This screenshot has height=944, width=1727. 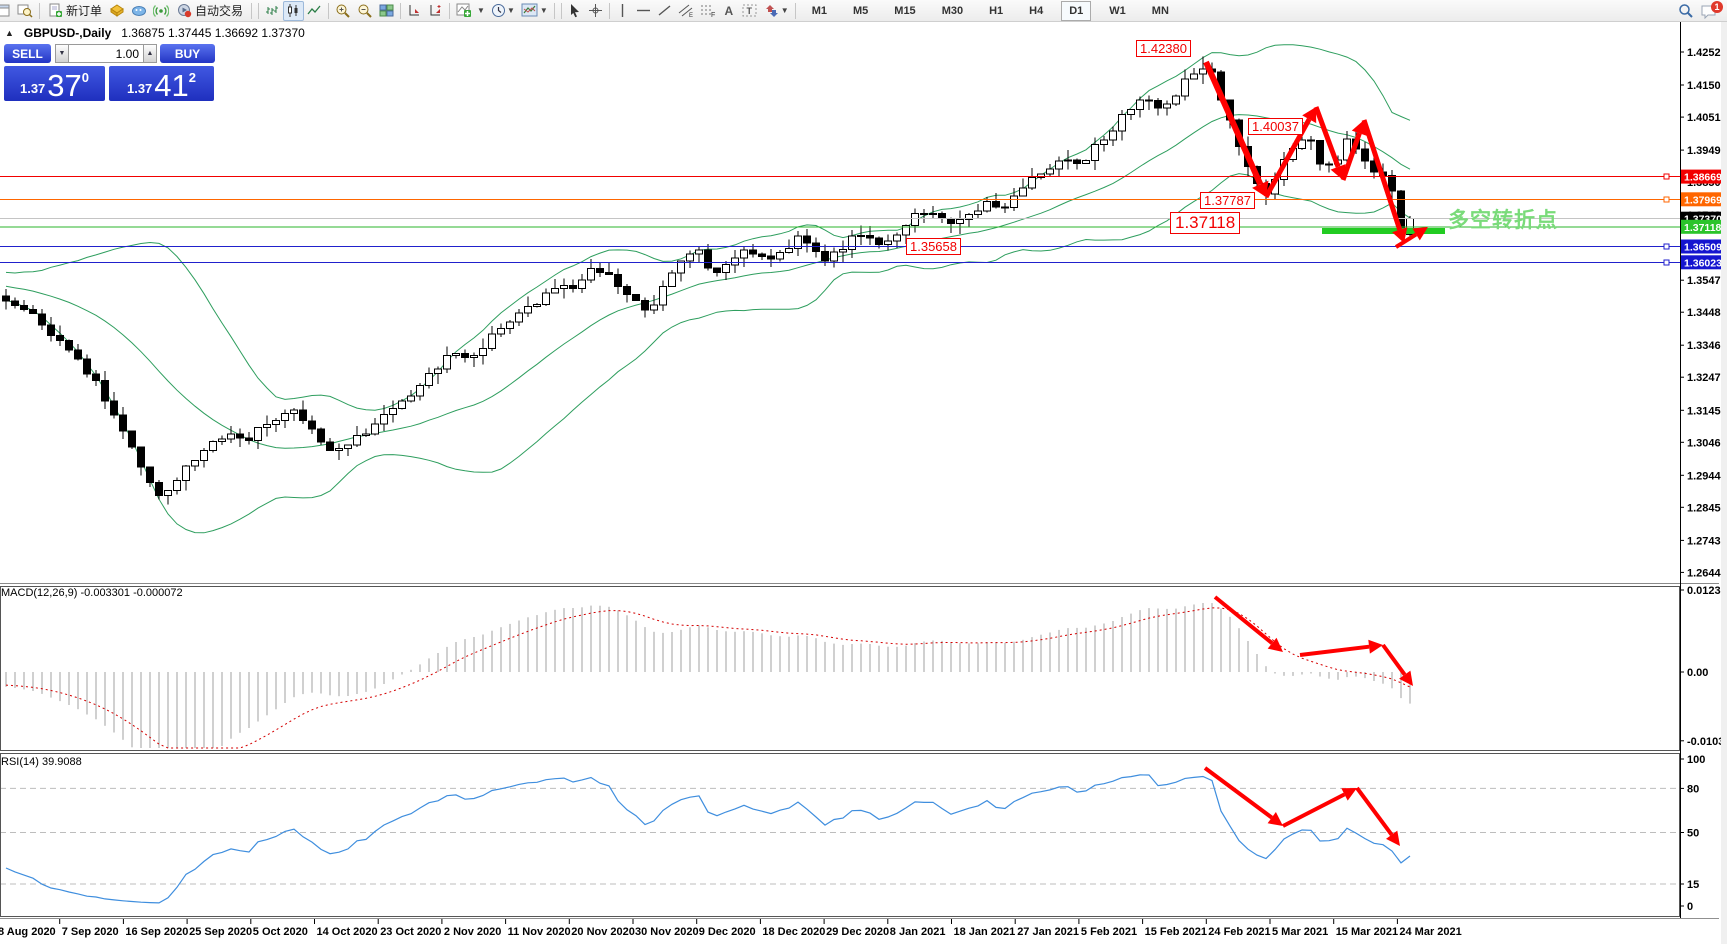 What do you see at coordinates (1686, 11) in the screenshot?
I see `search-icon` at bounding box center [1686, 11].